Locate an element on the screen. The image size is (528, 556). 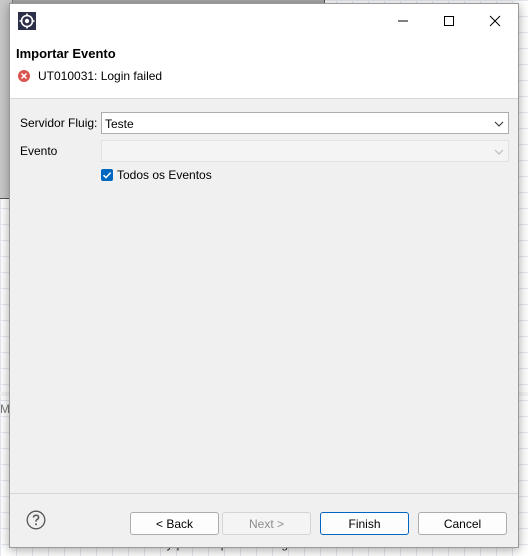
minimize-button is located at coordinates (403, 20).